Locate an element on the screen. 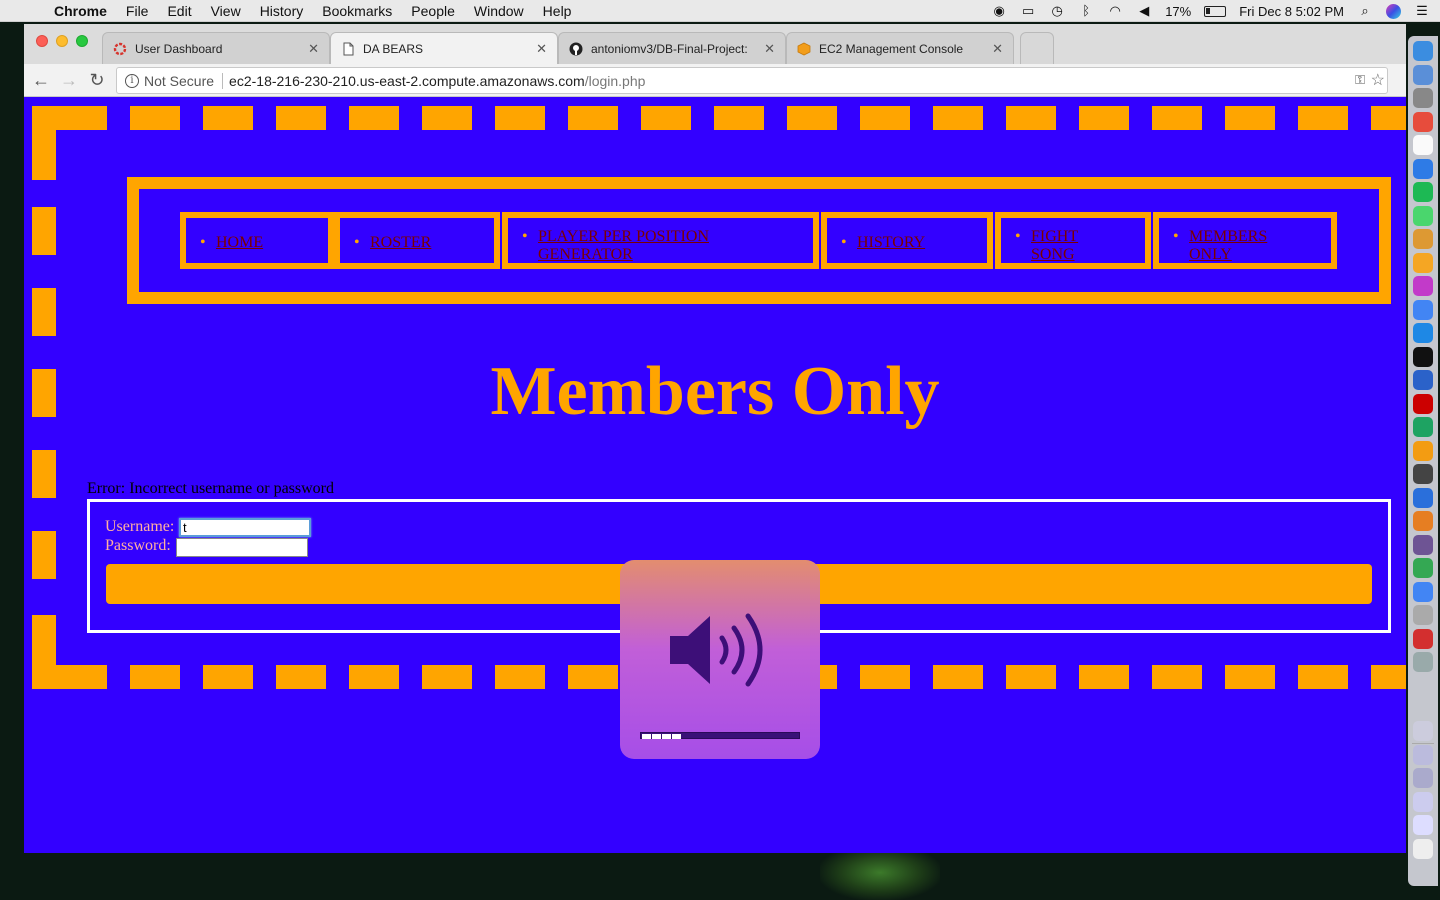 This screenshot has width=1440, height=900. firefox-icon is located at coordinates (1423, 474).